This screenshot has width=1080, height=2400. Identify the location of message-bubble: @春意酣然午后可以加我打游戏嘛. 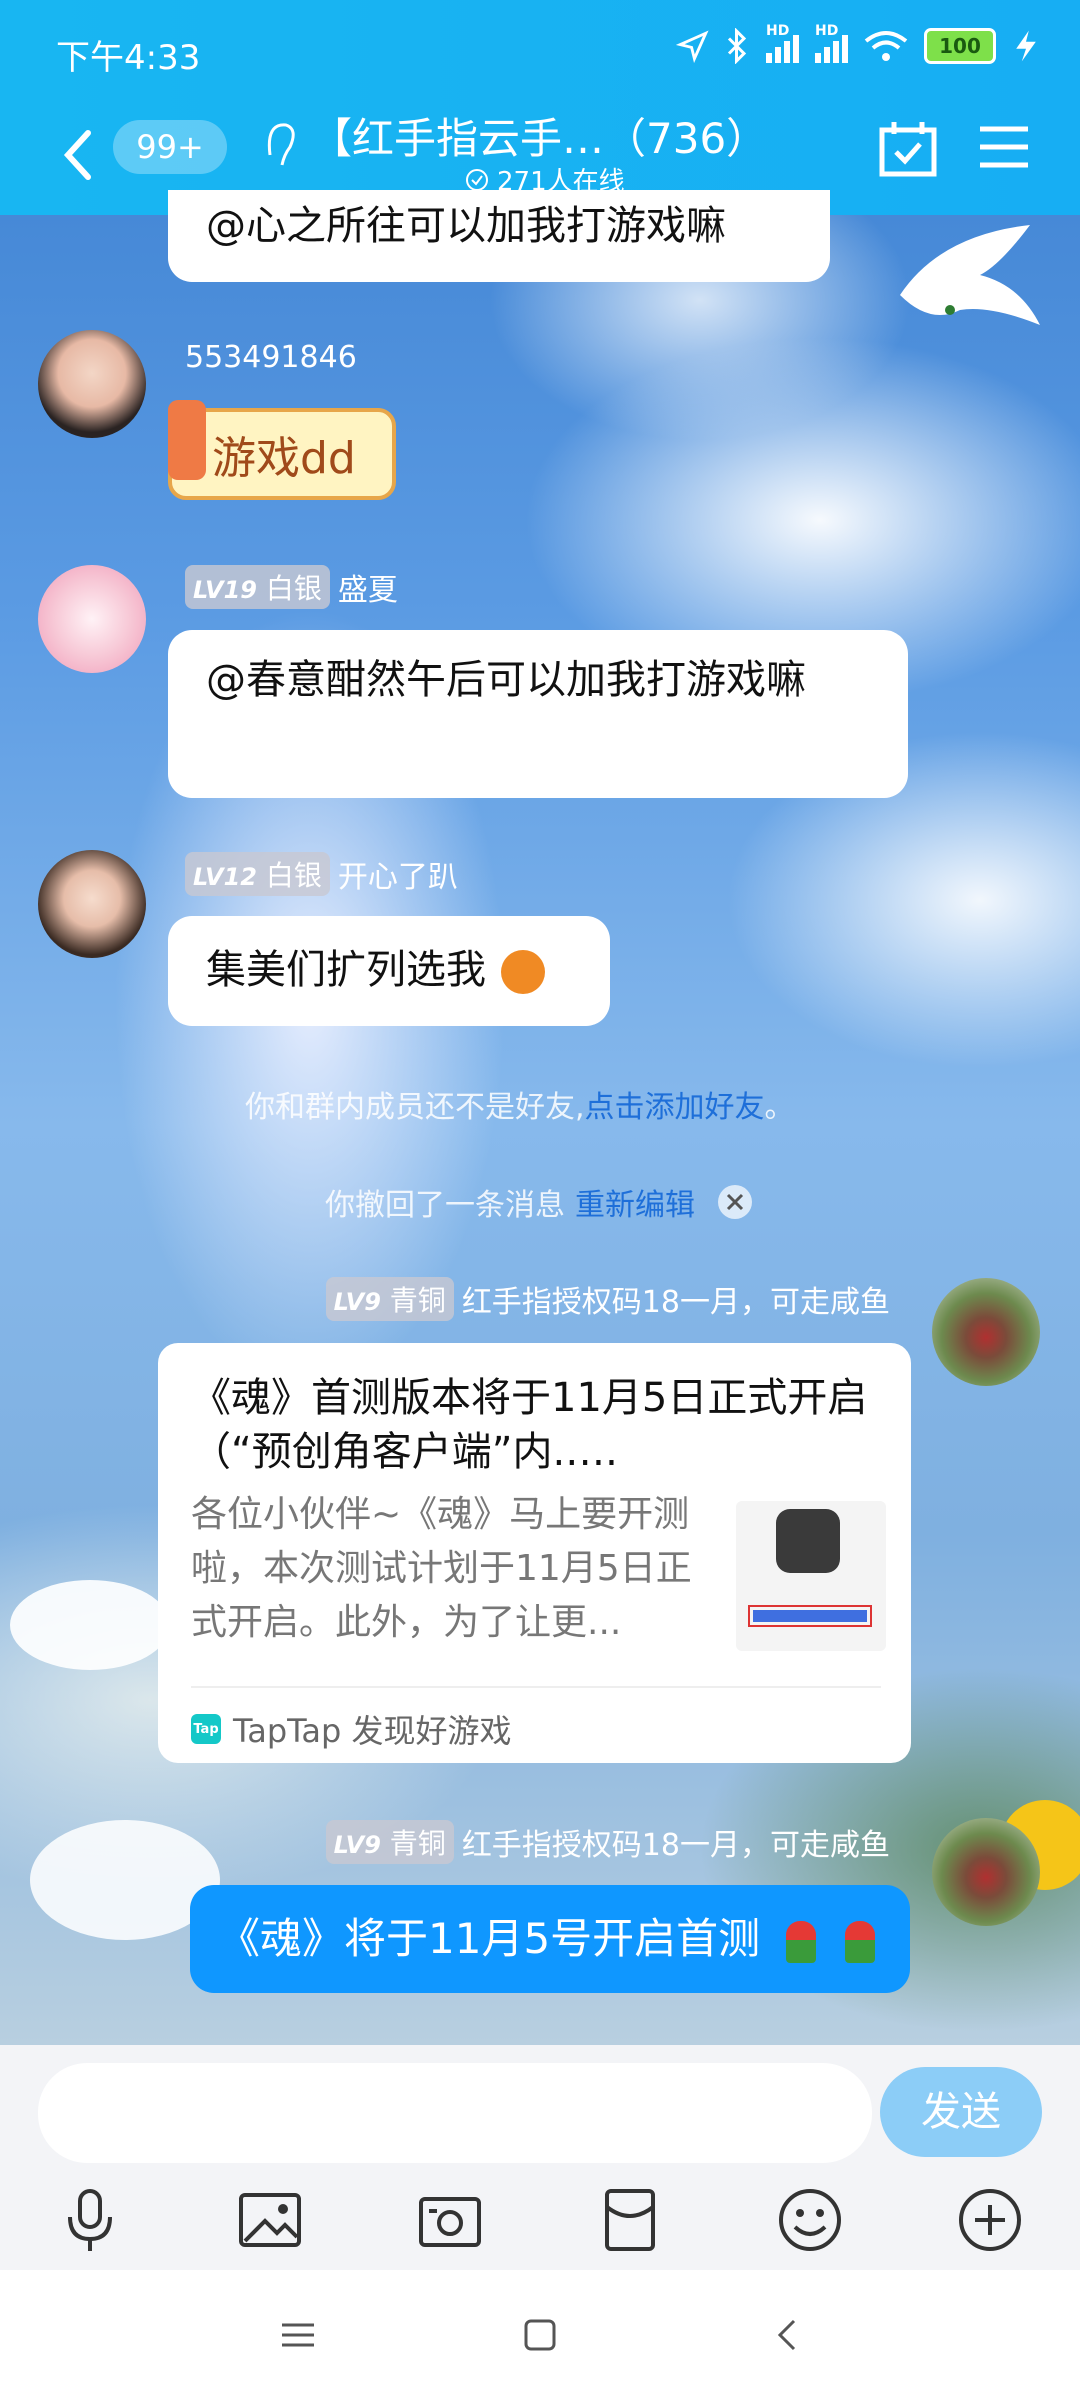
(538, 714).